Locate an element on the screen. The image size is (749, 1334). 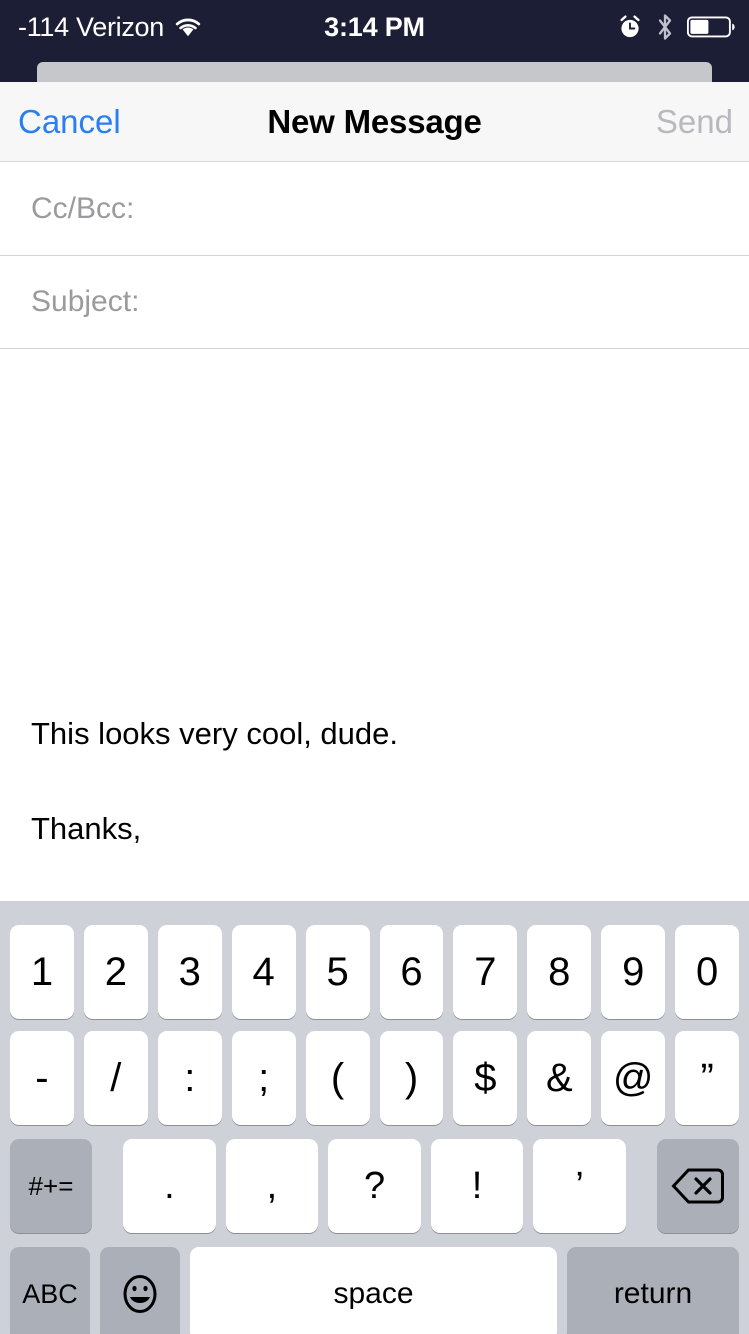
keyboard-row-numbers: 1 2 3 4 5 6 7 8 9 0 is located at coordinates (374, 972).